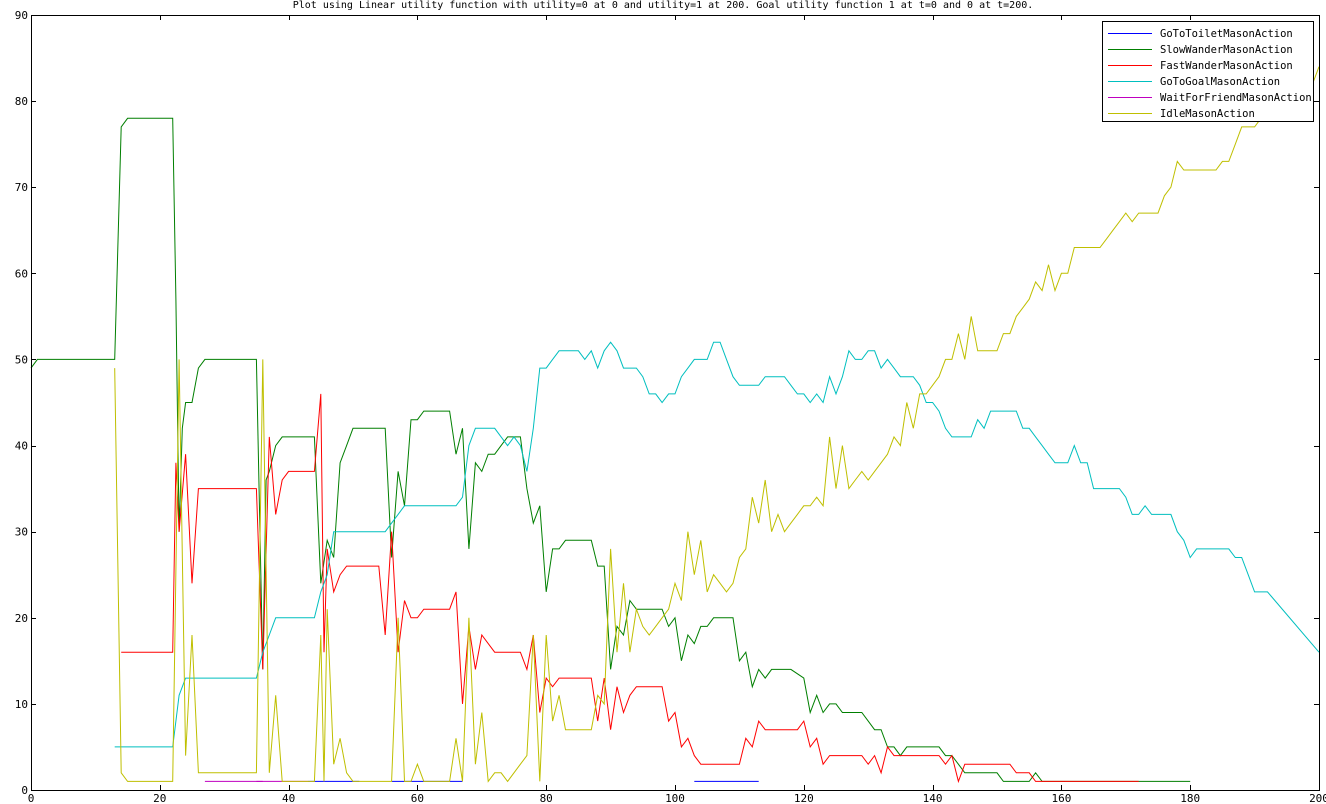 This screenshot has width=1326, height=804. I want to click on x-tick-label: 100, so click(675, 798).